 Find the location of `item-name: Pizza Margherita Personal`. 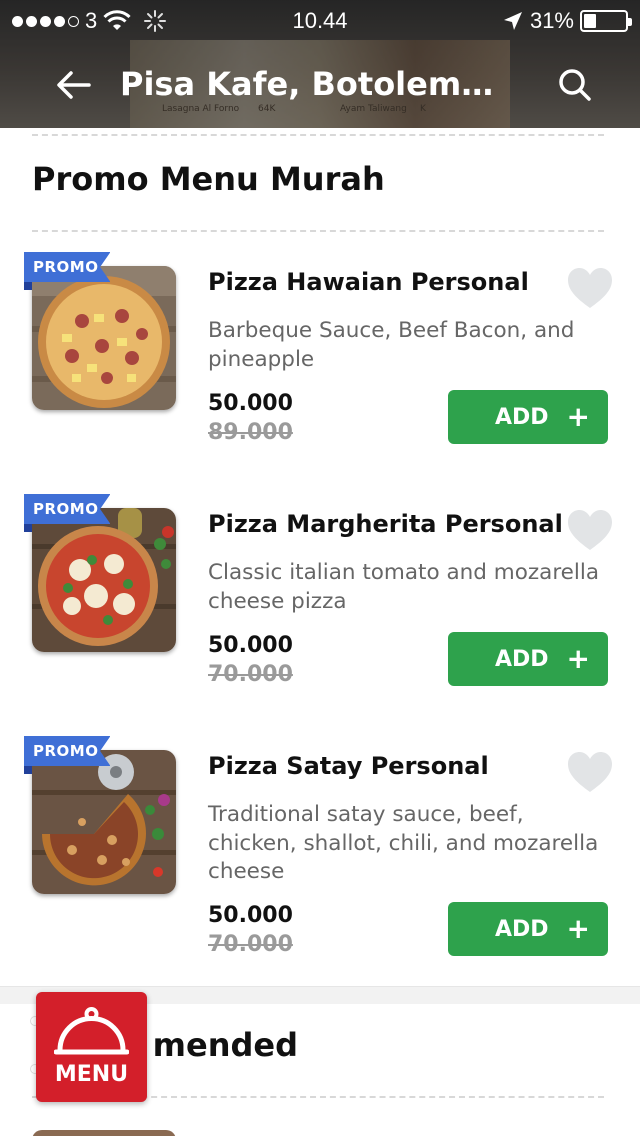

item-name: Pizza Margherita Personal is located at coordinates (385, 524).